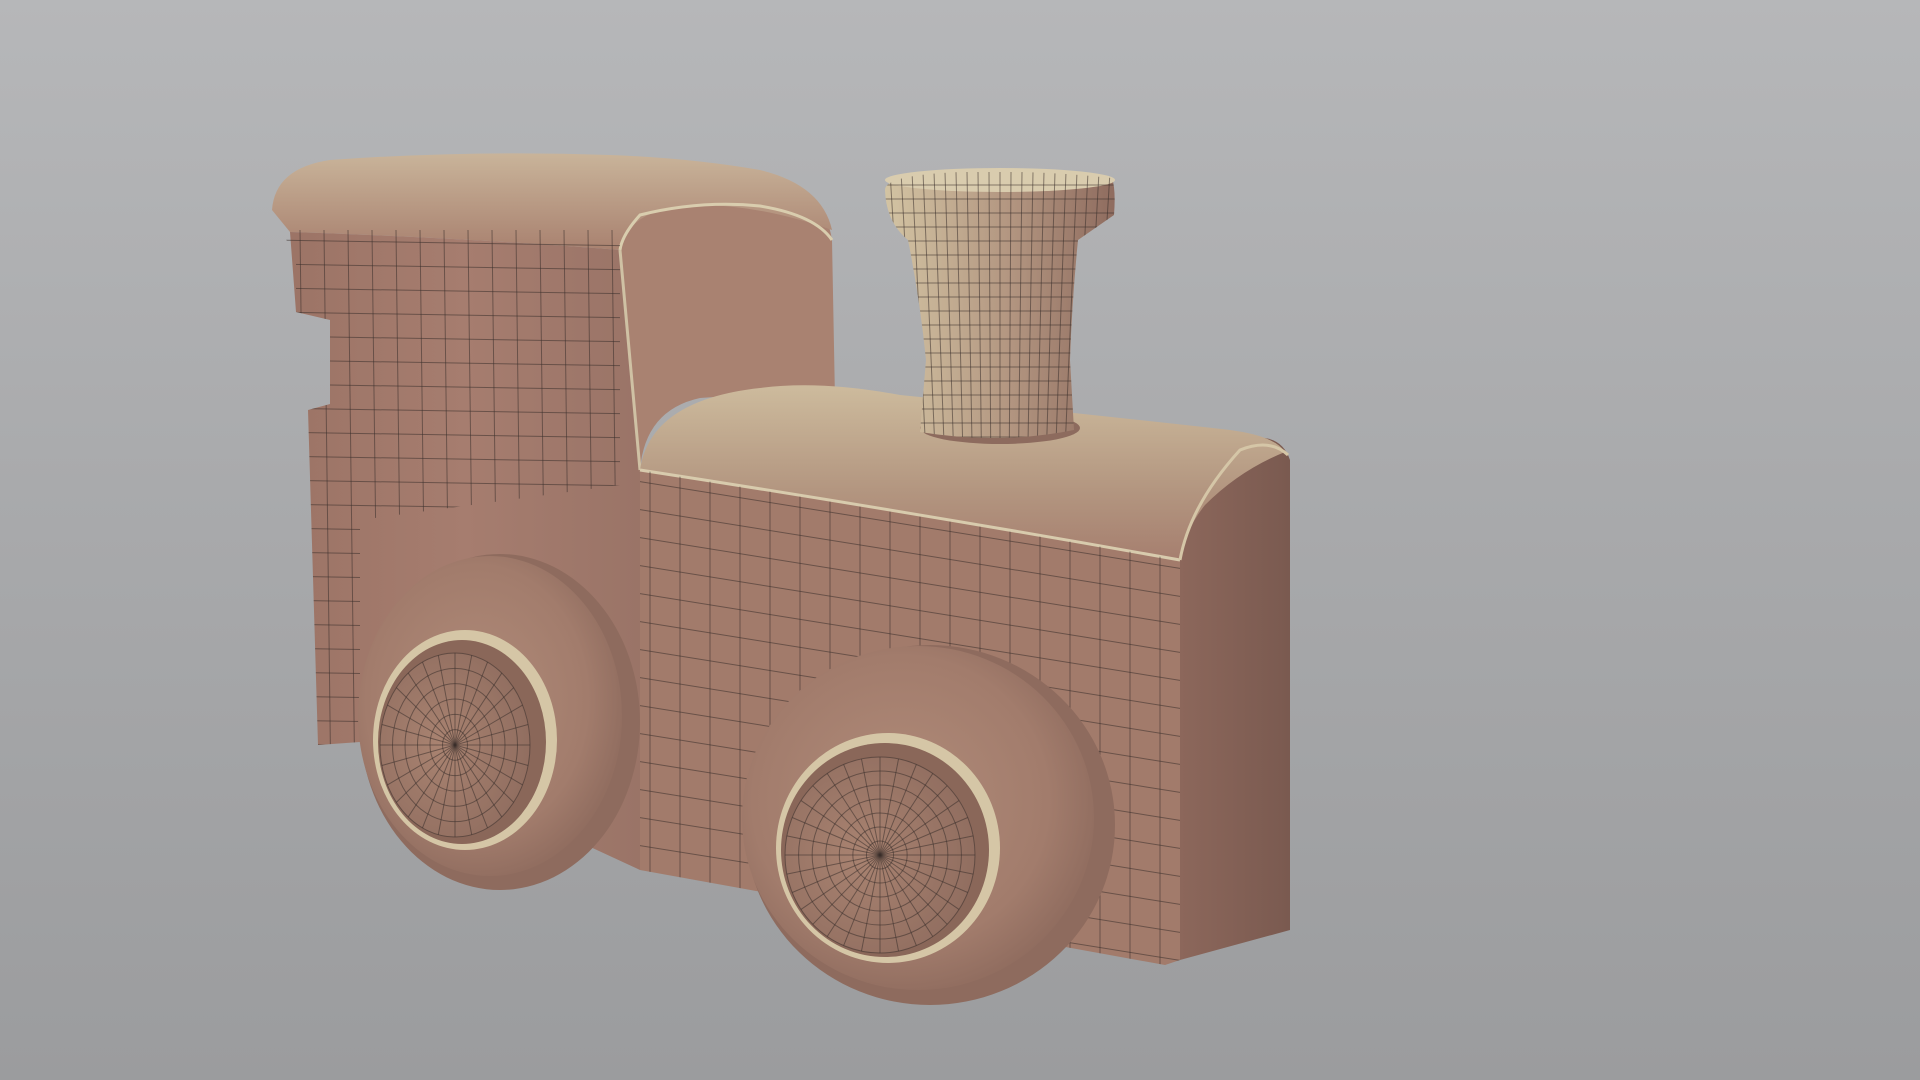 The image size is (1920, 1080). Describe the element at coordinates (880, 855) in the screenshot. I see `front-wheel-wire` at that location.